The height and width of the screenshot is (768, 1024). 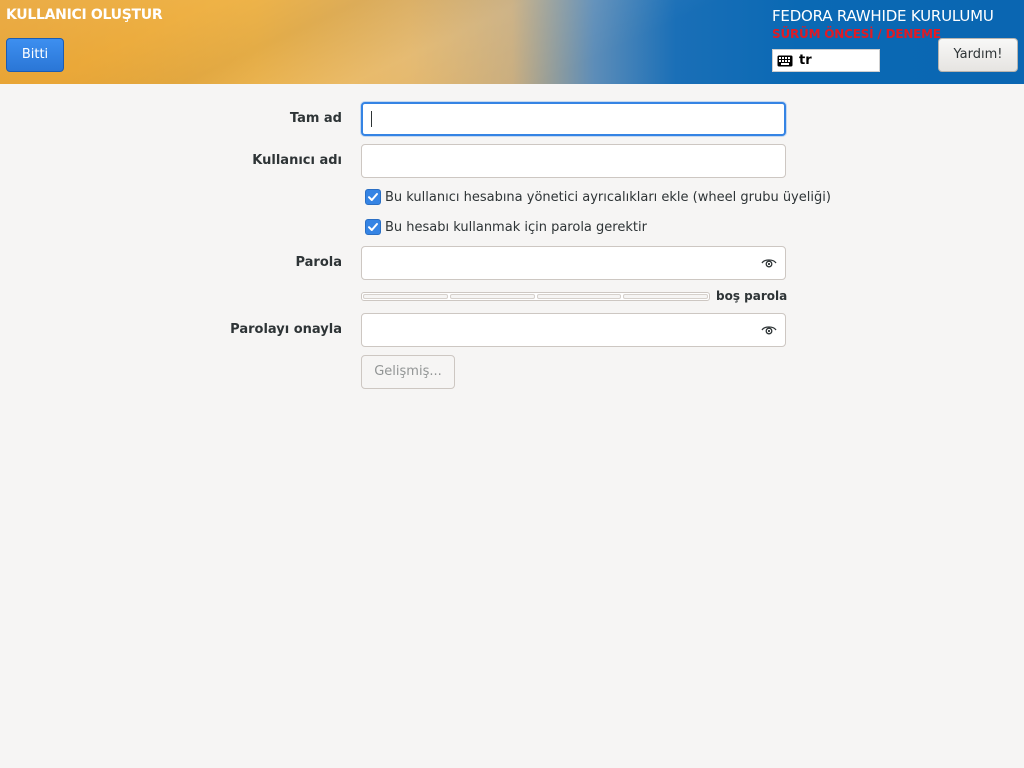 I want to click on full-name-field, so click(x=573, y=119).